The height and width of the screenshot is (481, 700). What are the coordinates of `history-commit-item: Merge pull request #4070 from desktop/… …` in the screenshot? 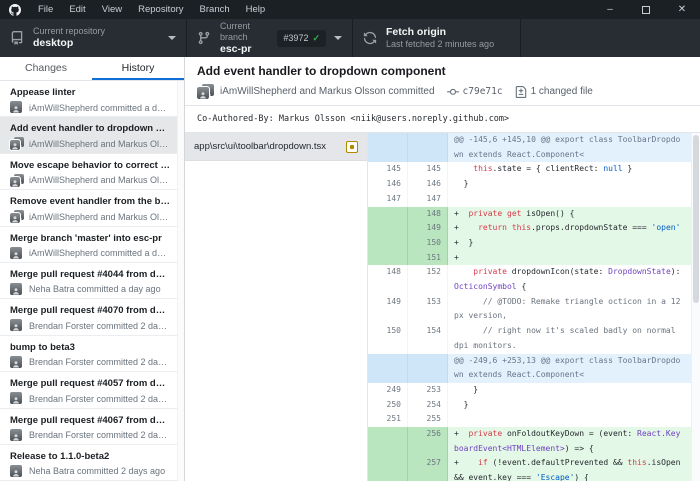 It's located at (92, 317).